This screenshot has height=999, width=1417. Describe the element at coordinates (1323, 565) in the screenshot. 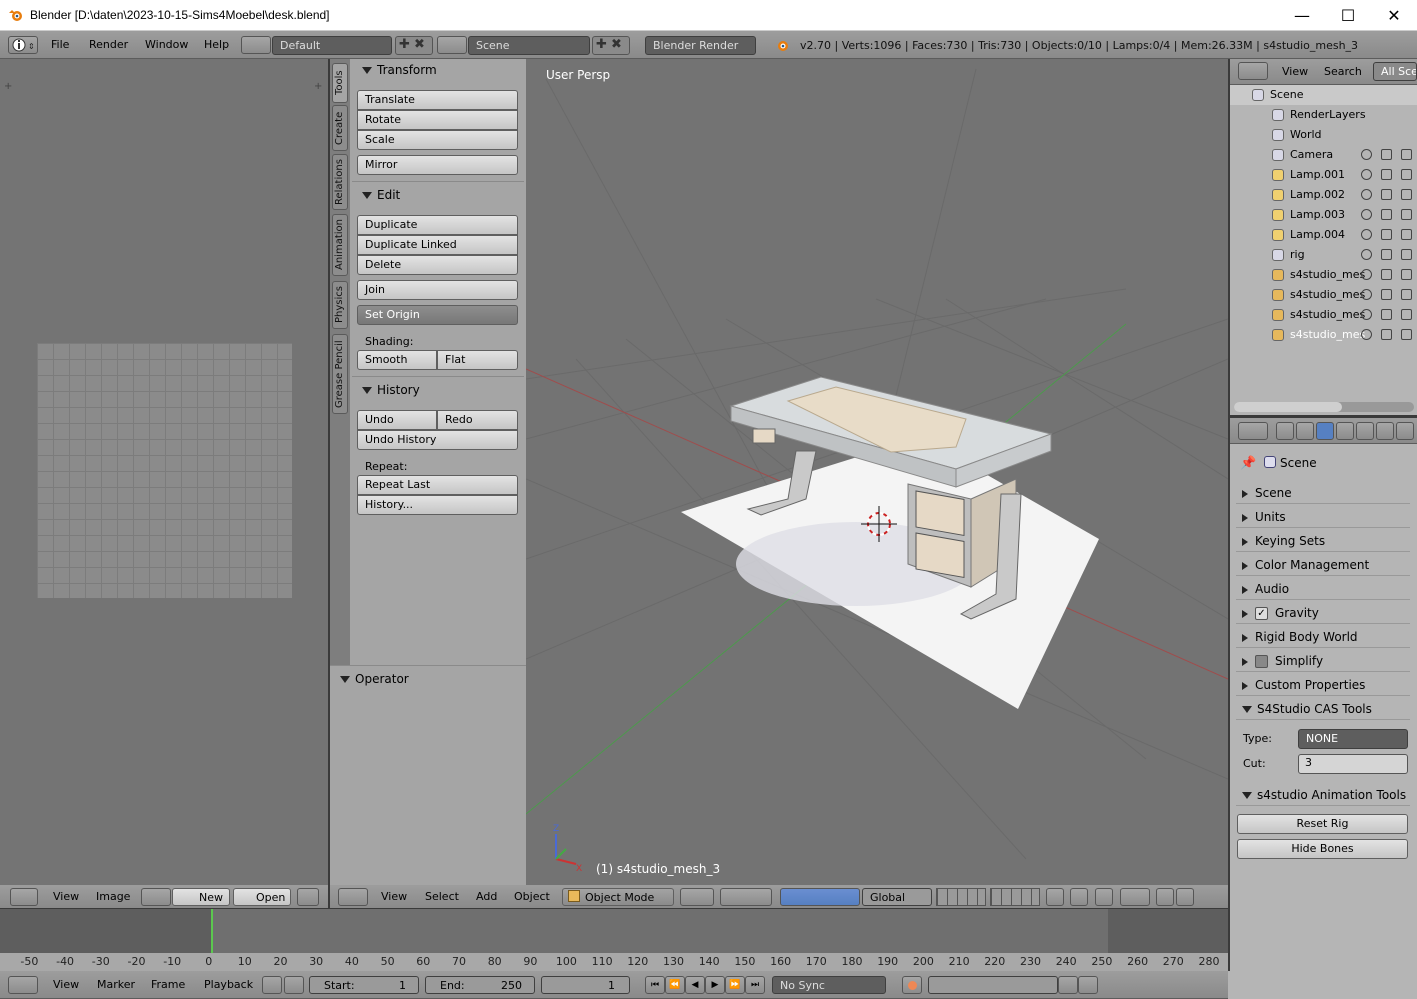

I see `properties-panel-header: Color Management` at that location.